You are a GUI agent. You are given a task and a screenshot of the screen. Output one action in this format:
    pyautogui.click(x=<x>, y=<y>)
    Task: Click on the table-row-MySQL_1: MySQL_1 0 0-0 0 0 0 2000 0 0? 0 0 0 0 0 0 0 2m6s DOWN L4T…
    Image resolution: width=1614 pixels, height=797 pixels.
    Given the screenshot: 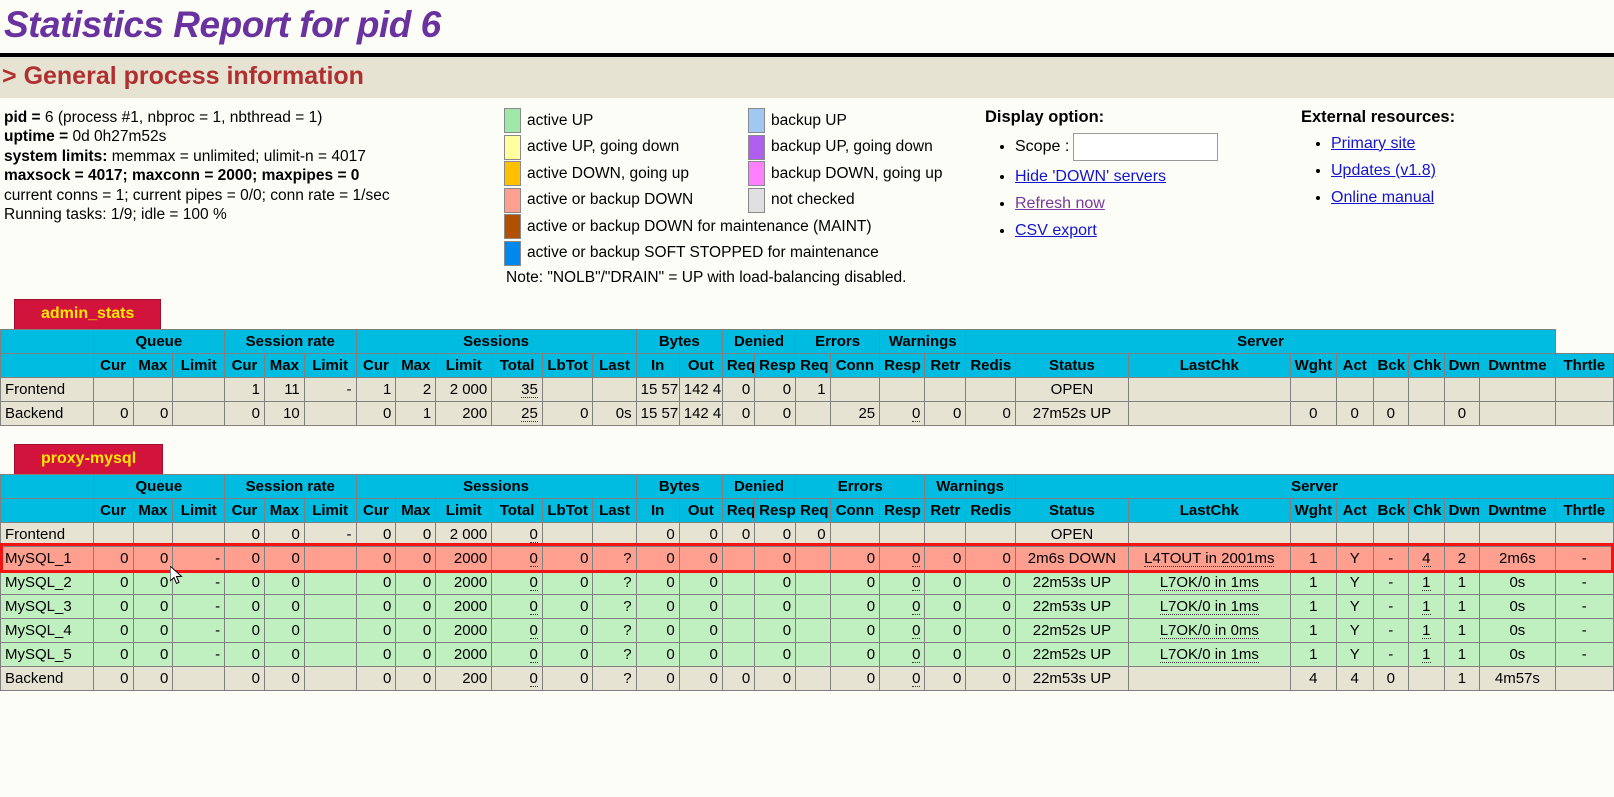 What is the action you would take?
    pyautogui.click(x=807, y=558)
    